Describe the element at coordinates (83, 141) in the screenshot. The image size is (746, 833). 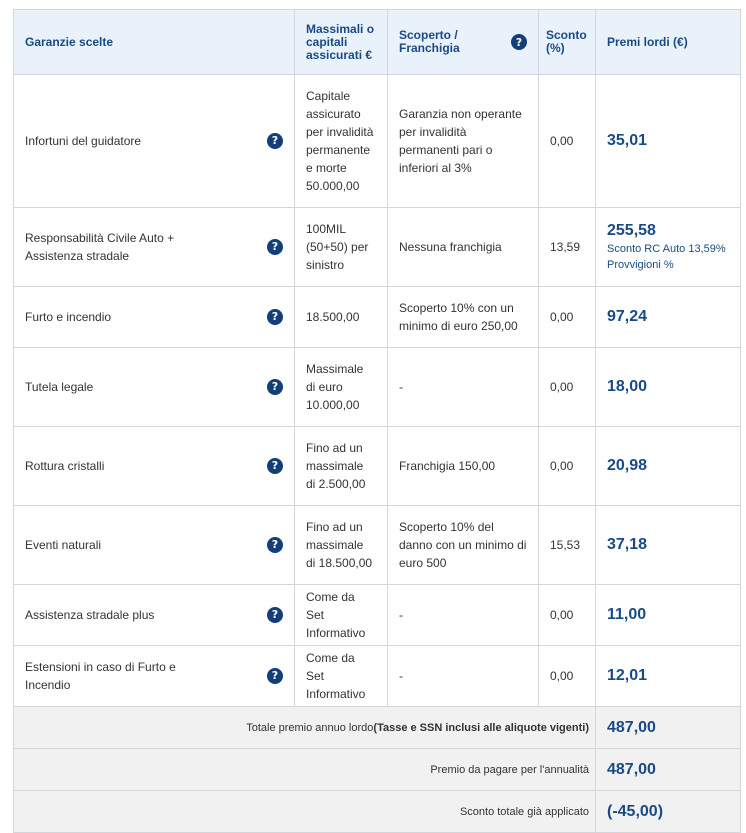
I see `guarantee-name: Infortuni del guidatore` at that location.